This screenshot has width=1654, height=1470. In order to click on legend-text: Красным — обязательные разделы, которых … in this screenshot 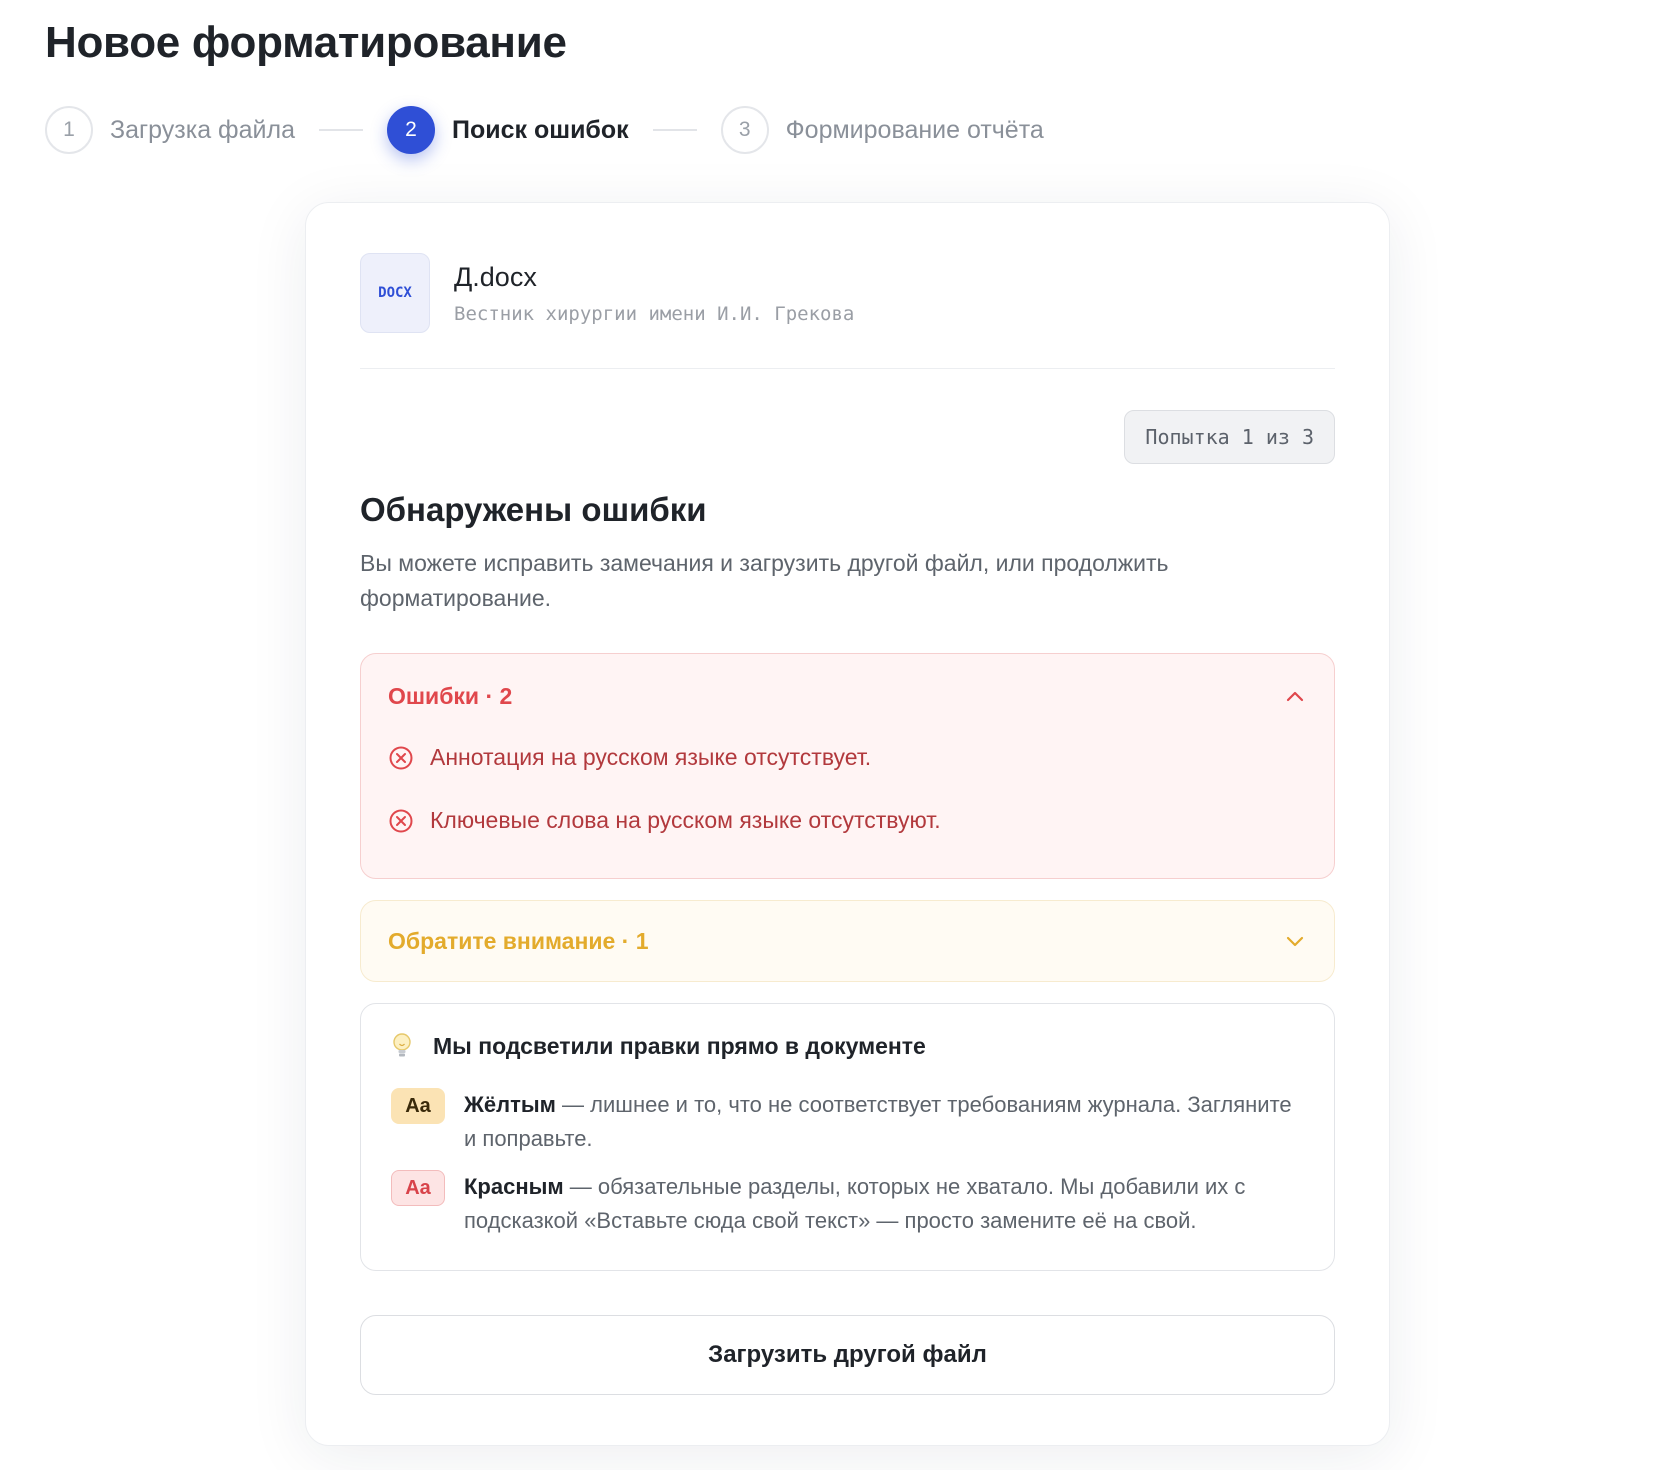, I will do `click(884, 1204)`.